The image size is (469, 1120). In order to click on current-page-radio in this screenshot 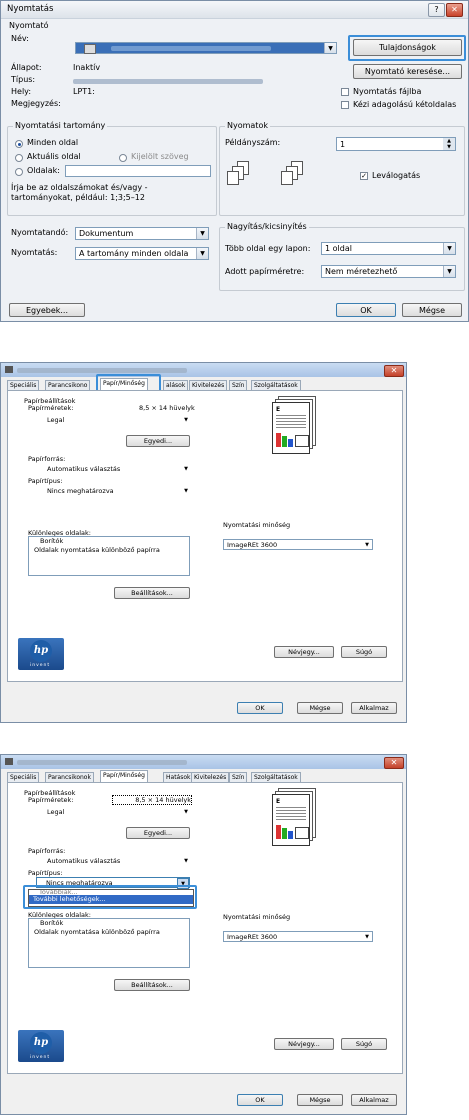, I will do `click(19, 158)`.